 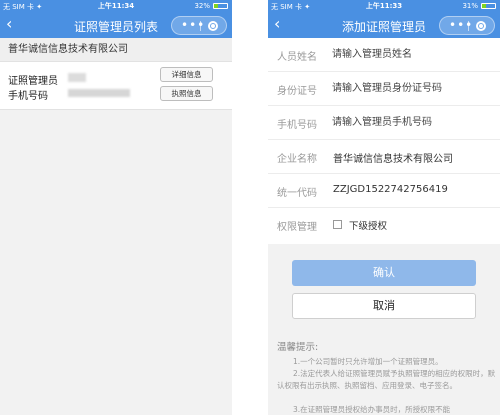 What do you see at coordinates (372, 409) in the screenshot?
I see `tip-item: 3.在证照管理员授权给办事员时，所授权限不能` at bounding box center [372, 409].